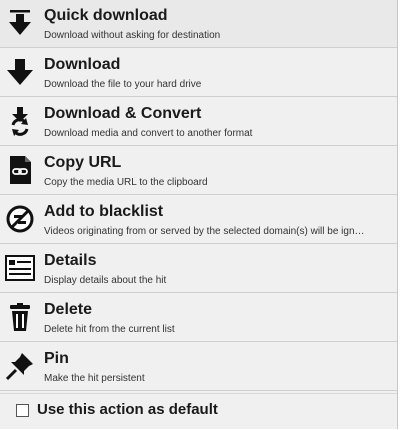  I want to click on menu-item-description: Delete hit from the current list, so click(109, 329).